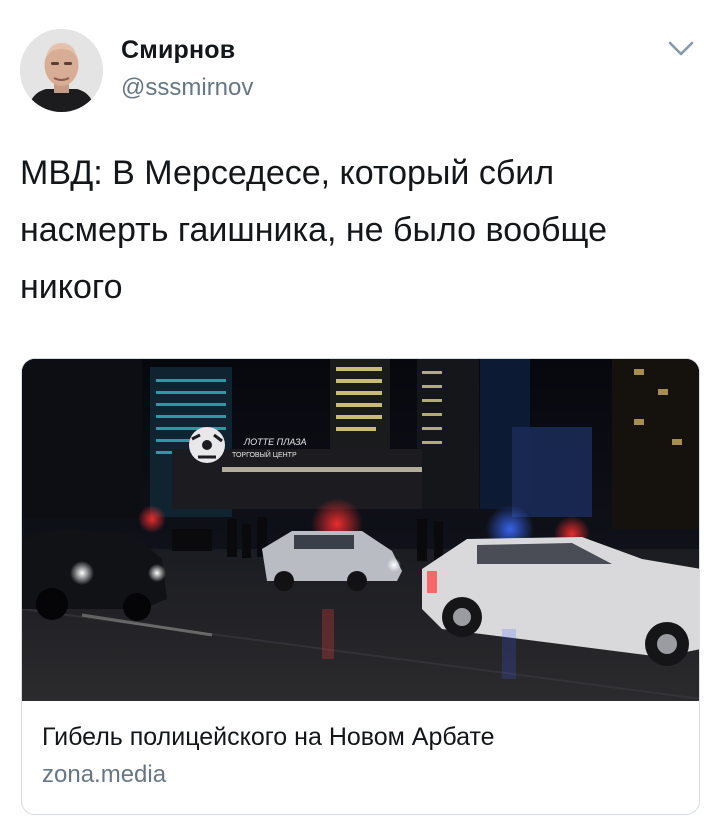 Image resolution: width=720 pixels, height=817 pixels. Describe the element at coordinates (187, 88) in the screenshot. I see `author-handle: @sssmirnov` at that location.